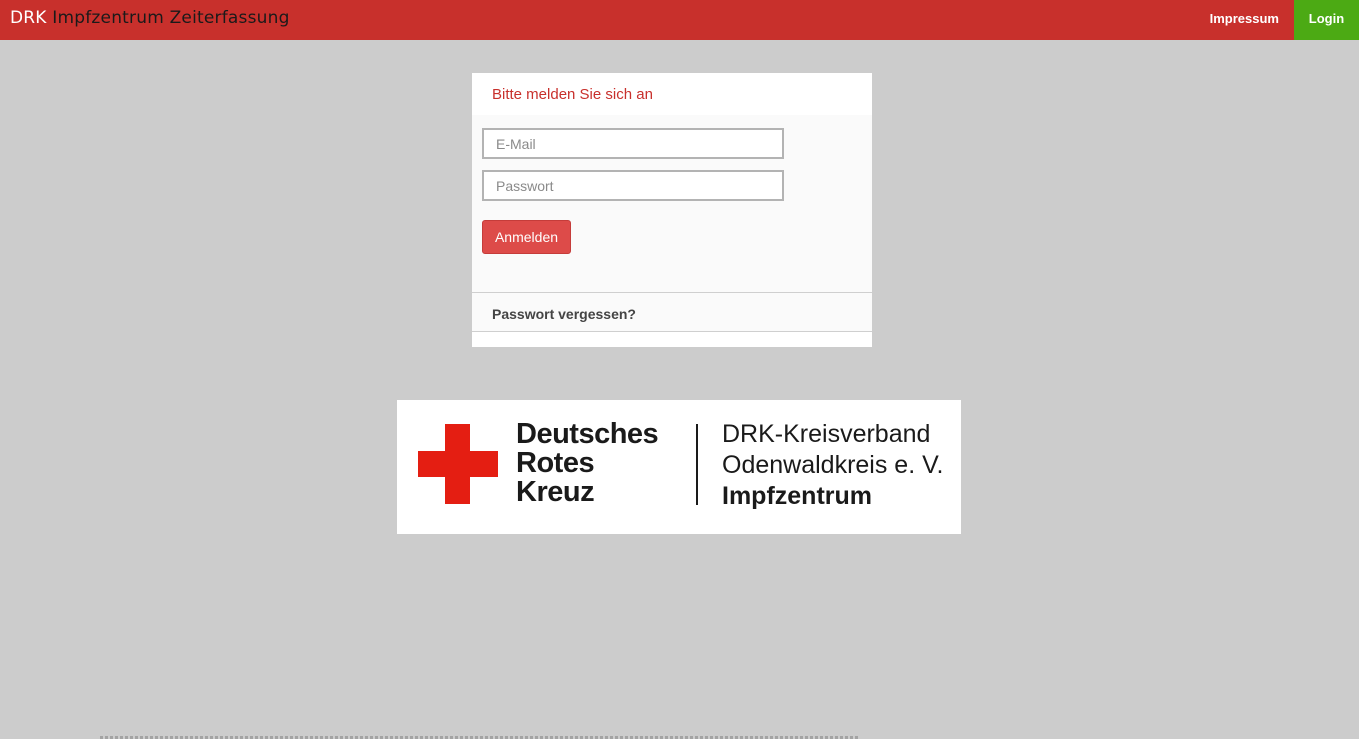  Describe the element at coordinates (826, 434) in the screenshot. I see `logo-org-line-1: DRK-Kreisverband` at that location.